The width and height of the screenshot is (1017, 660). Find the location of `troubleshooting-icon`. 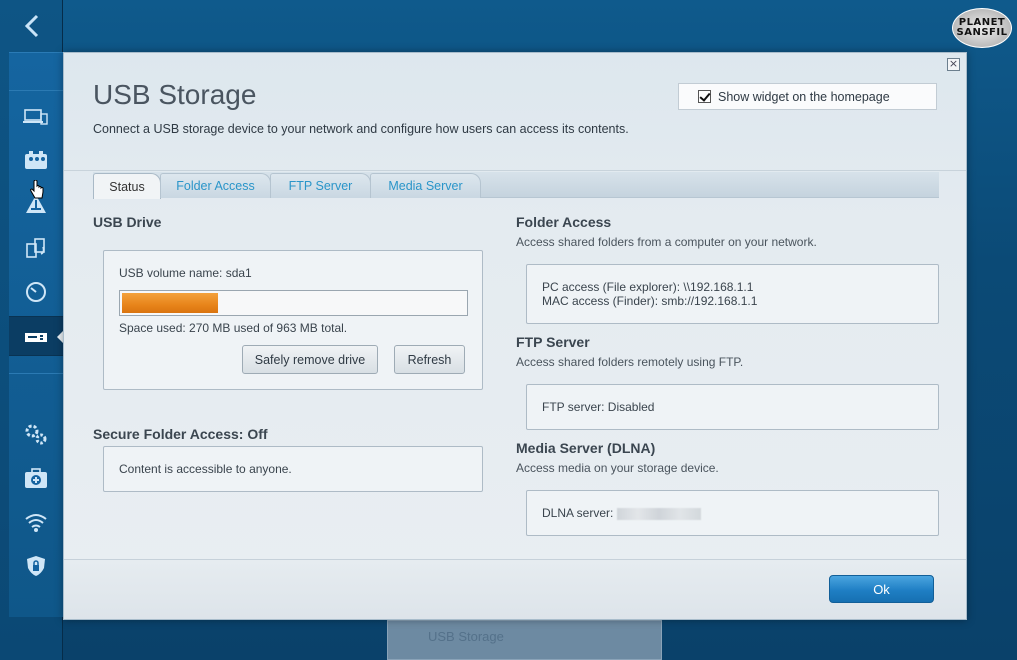

troubleshooting-icon is located at coordinates (36, 478).